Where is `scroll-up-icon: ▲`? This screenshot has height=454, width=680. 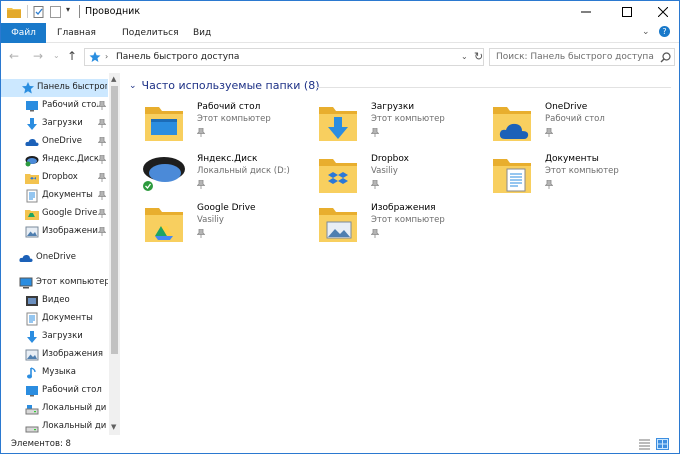 scroll-up-icon: ▲ is located at coordinates (113, 79).